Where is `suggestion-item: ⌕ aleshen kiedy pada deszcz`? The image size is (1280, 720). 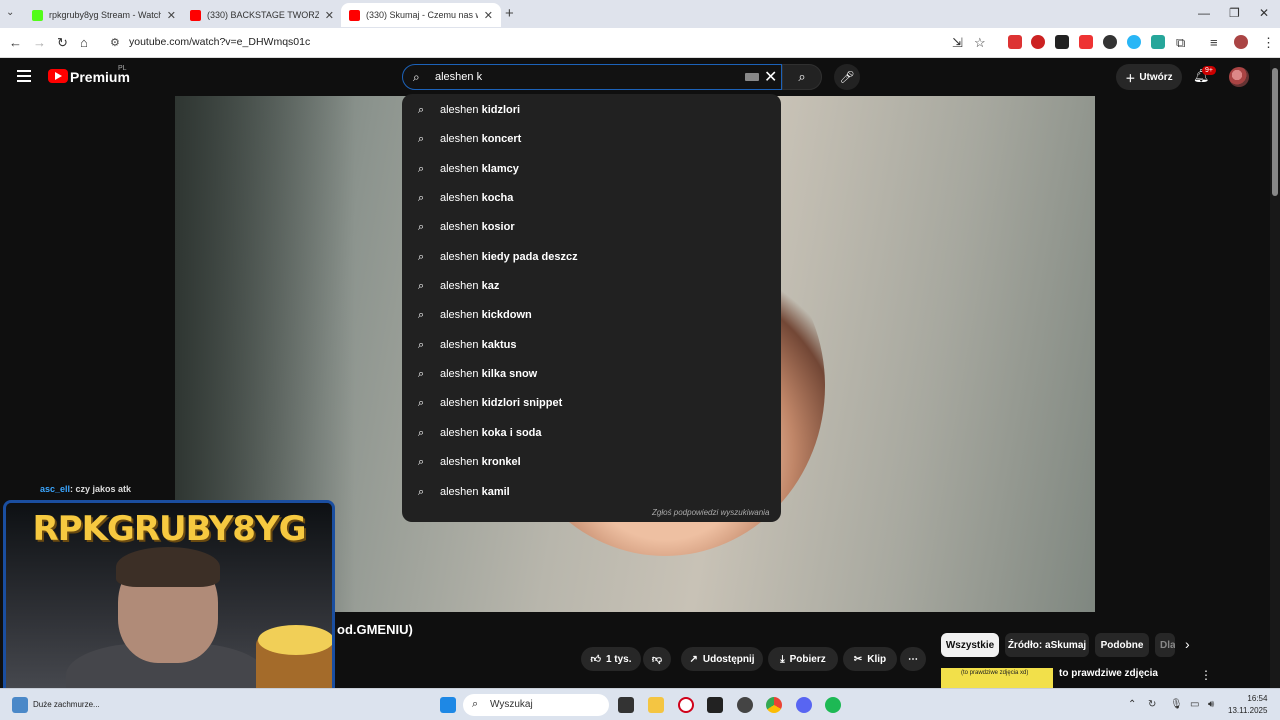
suggestion-item: ⌕ aleshen kiedy pada deszcz is located at coordinates (591, 258).